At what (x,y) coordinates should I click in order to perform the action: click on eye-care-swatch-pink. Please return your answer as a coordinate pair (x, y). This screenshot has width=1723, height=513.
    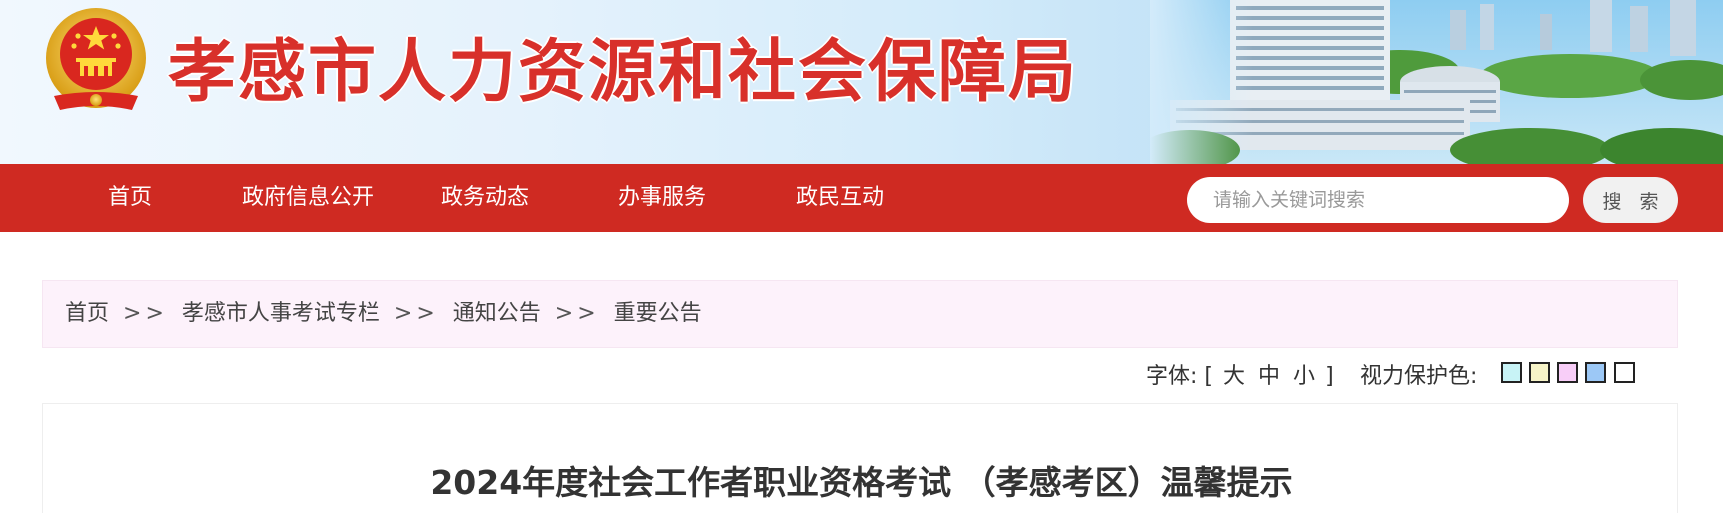
    Looking at the image, I should click on (1567, 372).